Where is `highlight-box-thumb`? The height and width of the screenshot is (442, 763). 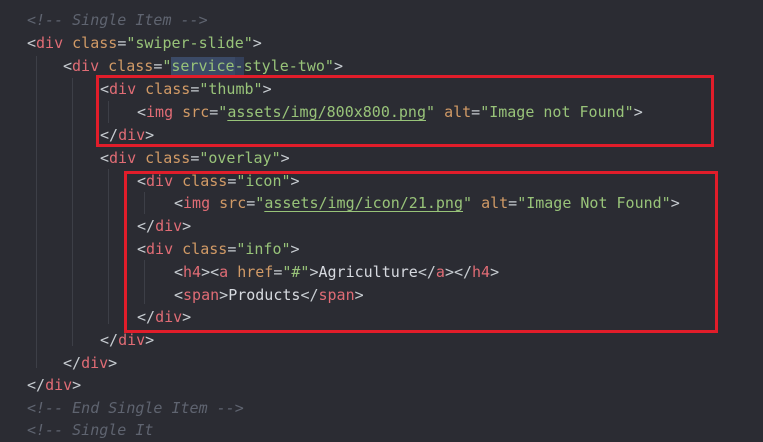 highlight-box-thumb is located at coordinates (405, 111).